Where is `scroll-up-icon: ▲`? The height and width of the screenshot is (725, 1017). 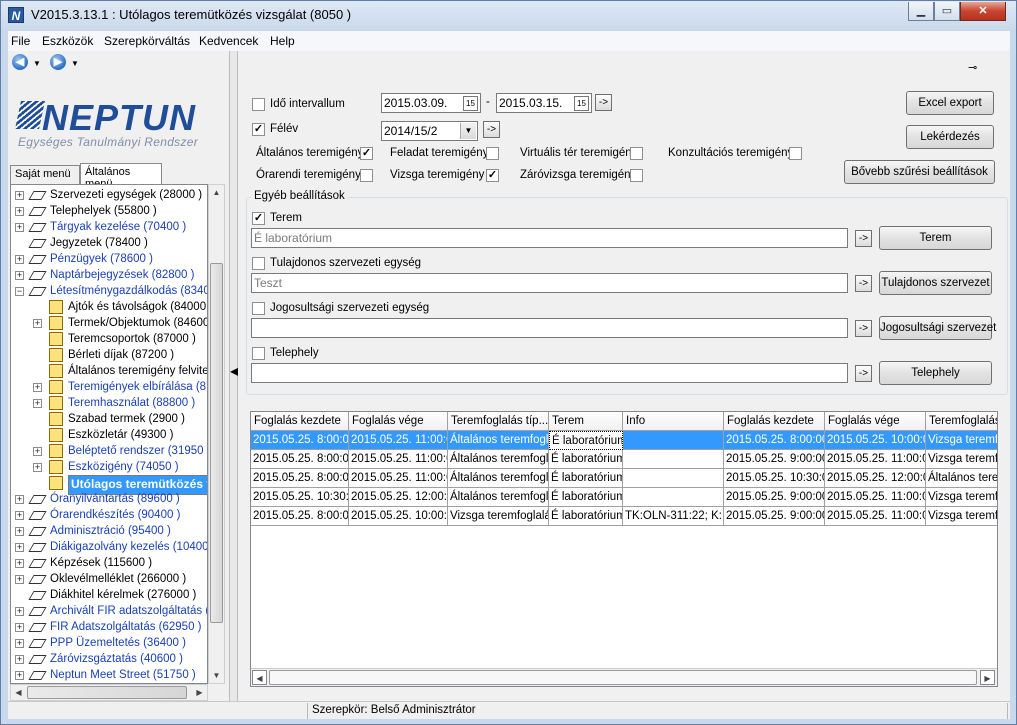
scroll-up-icon: ▲ is located at coordinates (216, 192).